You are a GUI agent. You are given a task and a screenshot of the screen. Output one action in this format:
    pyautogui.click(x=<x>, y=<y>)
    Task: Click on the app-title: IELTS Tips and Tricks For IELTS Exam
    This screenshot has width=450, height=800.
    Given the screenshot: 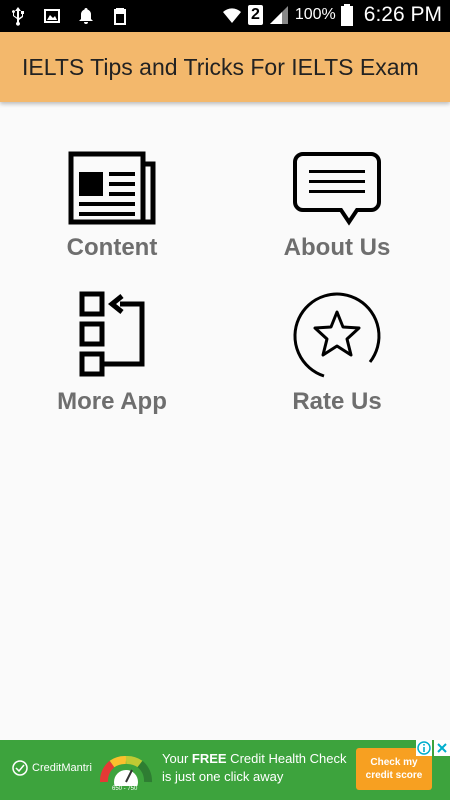 What is the action you would take?
    pyautogui.click(x=220, y=67)
    